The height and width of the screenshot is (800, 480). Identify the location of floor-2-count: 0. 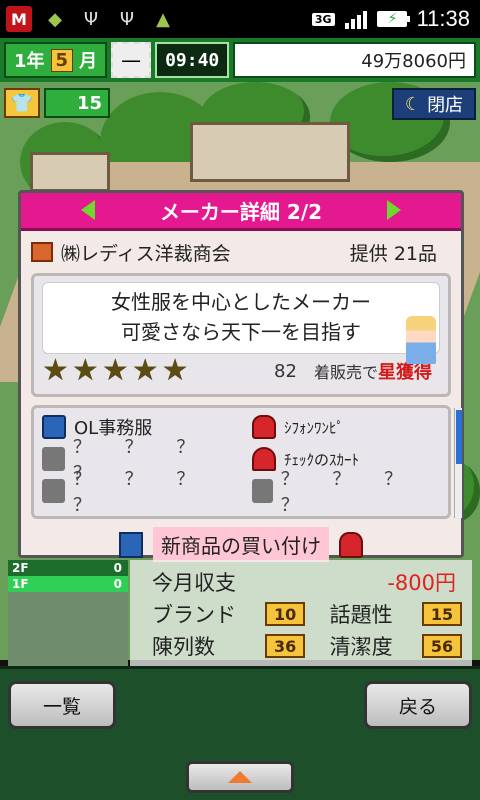
(117, 568).